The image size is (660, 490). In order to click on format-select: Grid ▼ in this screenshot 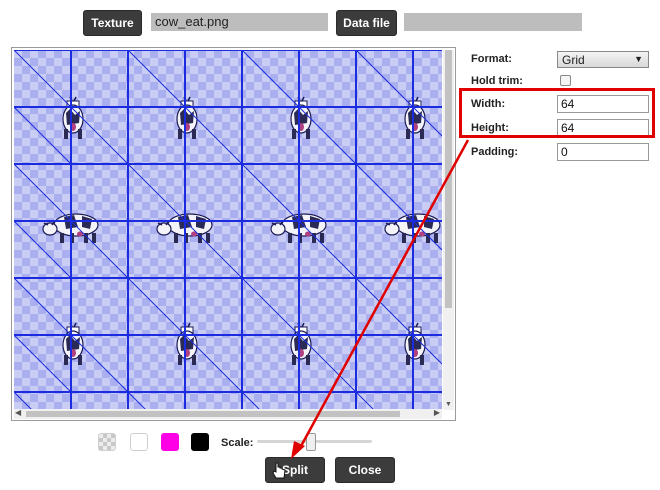, I will do `click(603, 59)`.